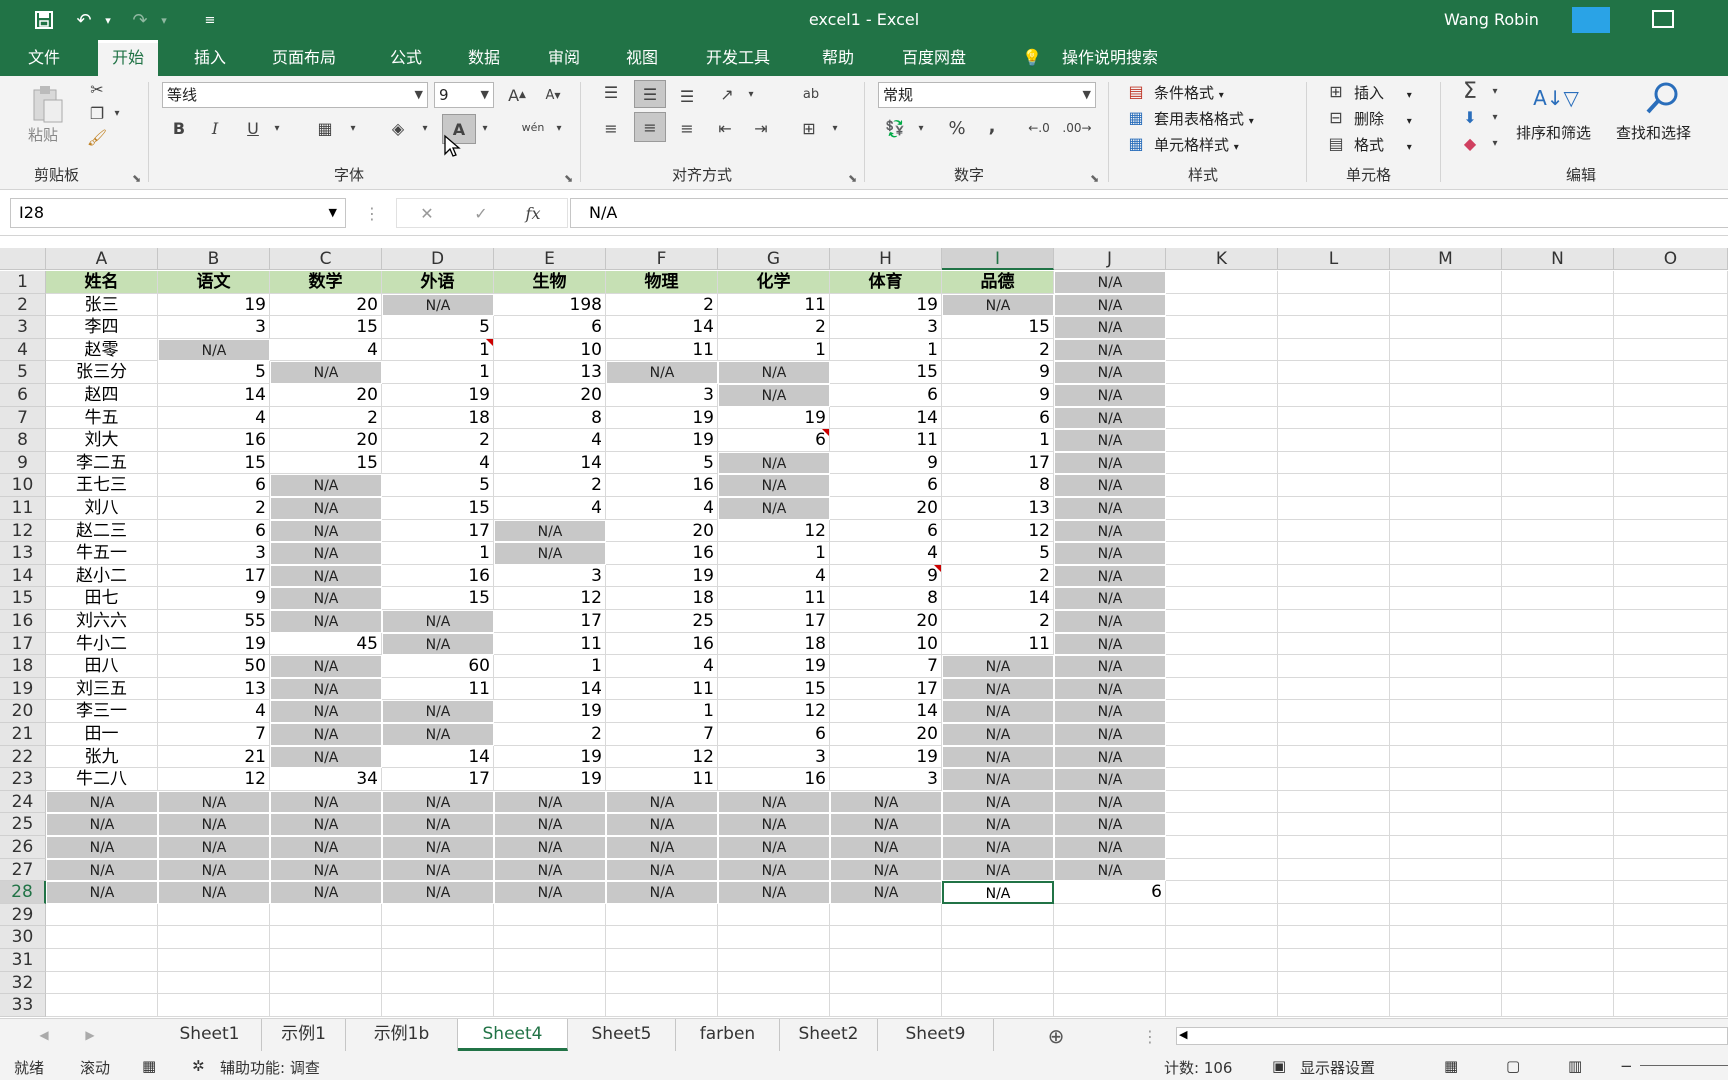 This screenshot has height=1080, width=1728. I want to click on bold-button: B, so click(179, 128).